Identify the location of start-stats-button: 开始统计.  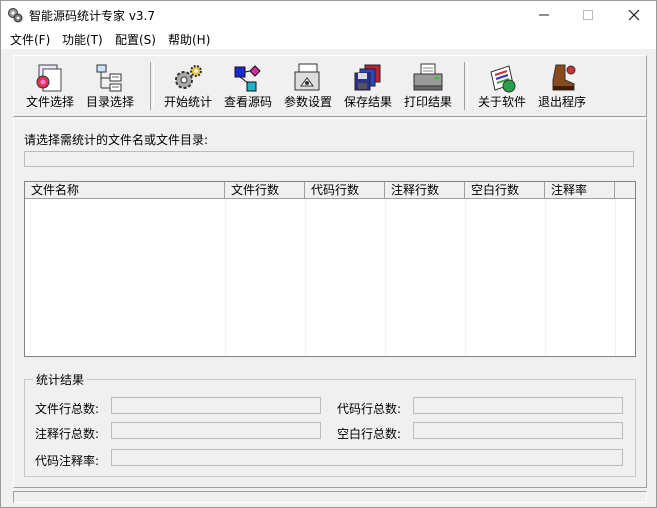
(188, 86).